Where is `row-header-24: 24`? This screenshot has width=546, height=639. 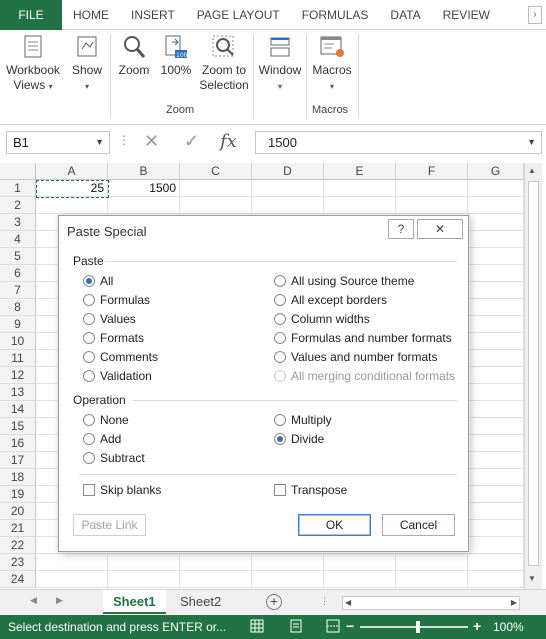 row-header-24: 24 is located at coordinates (18, 579).